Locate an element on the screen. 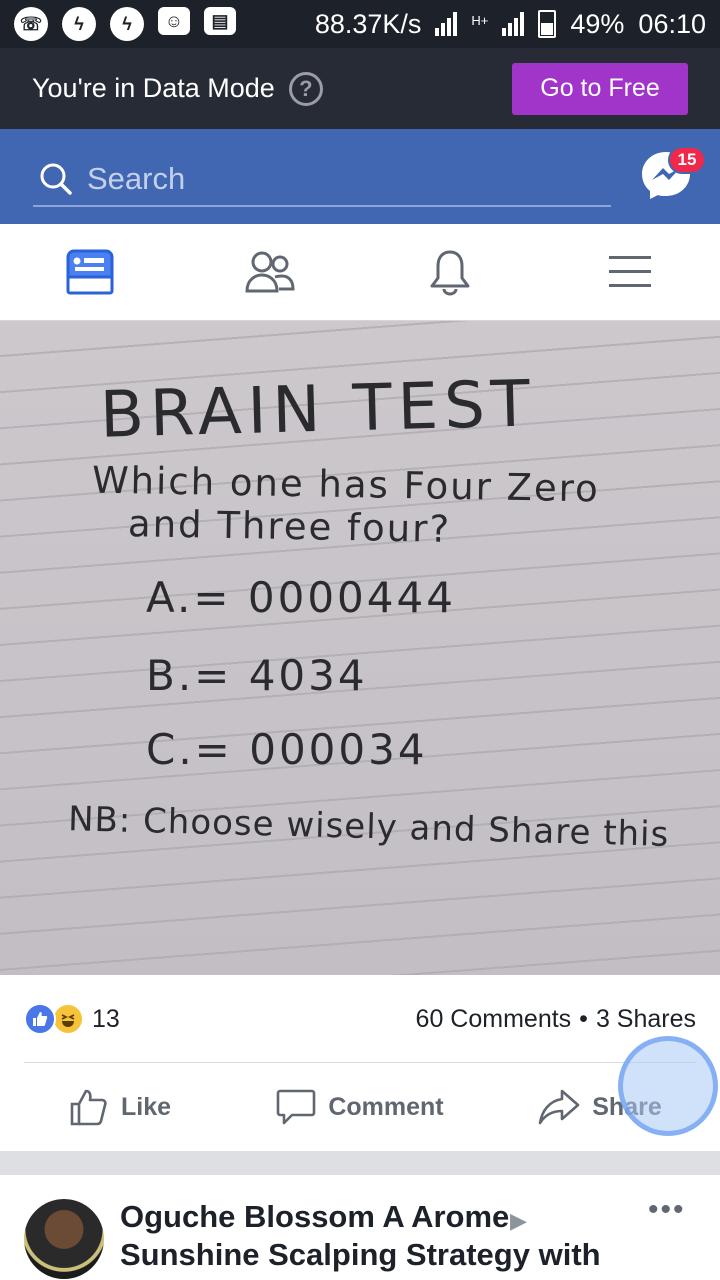 The width and height of the screenshot is (720, 1280). image-option-a: A.= 0000444 is located at coordinates (301, 597).